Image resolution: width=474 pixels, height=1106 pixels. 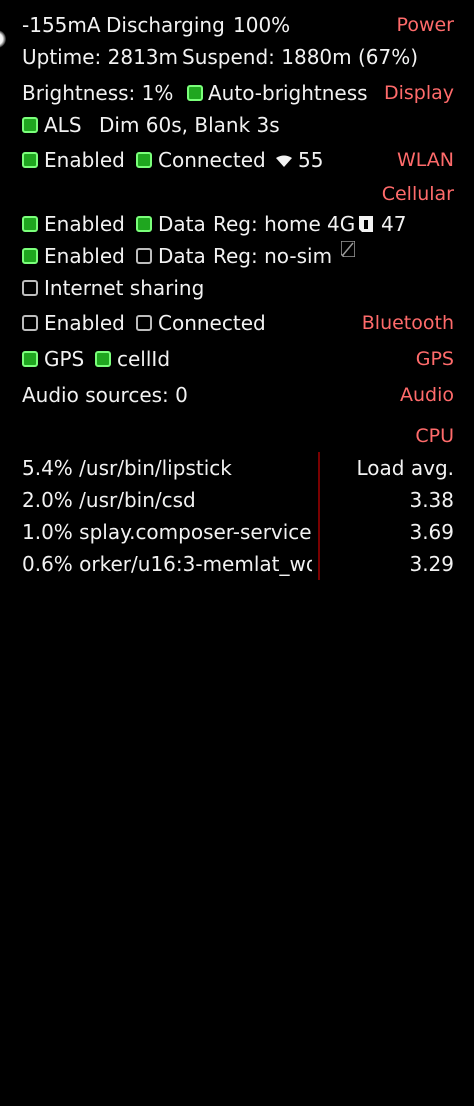 What do you see at coordinates (144, 323) in the screenshot?
I see `bluetooth-connected-checkbox` at bounding box center [144, 323].